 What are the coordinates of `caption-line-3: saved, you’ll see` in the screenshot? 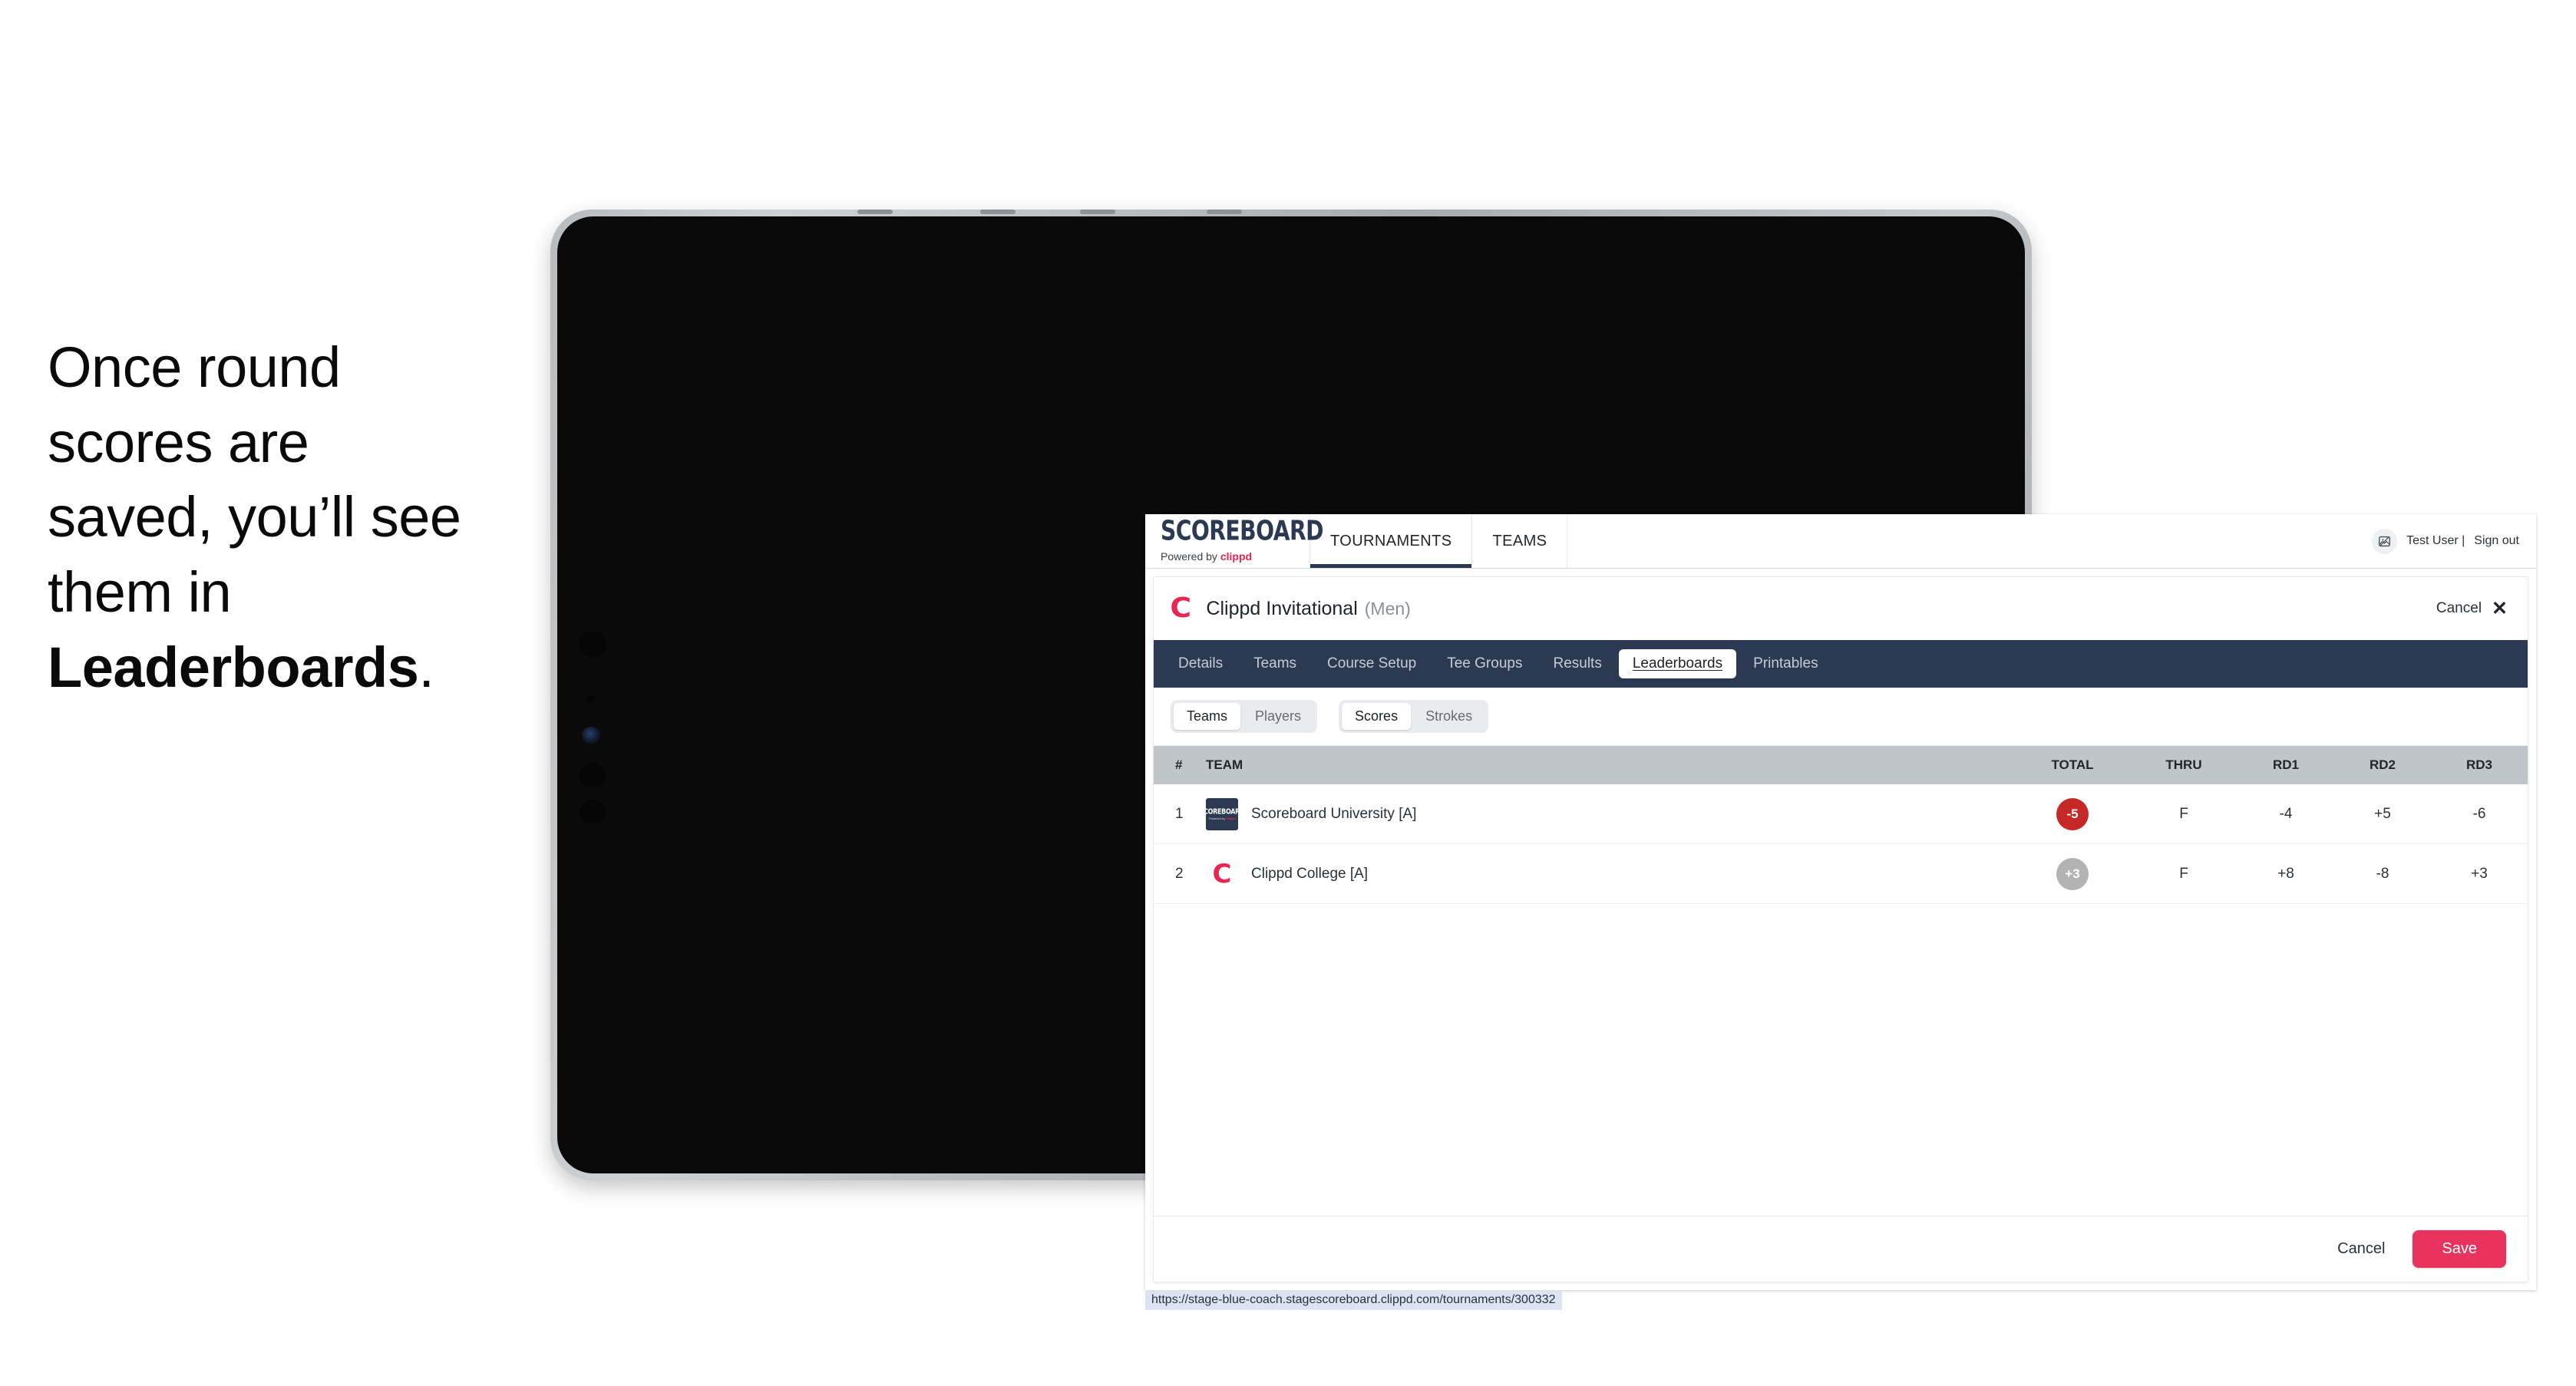 It's located at (254, 517).